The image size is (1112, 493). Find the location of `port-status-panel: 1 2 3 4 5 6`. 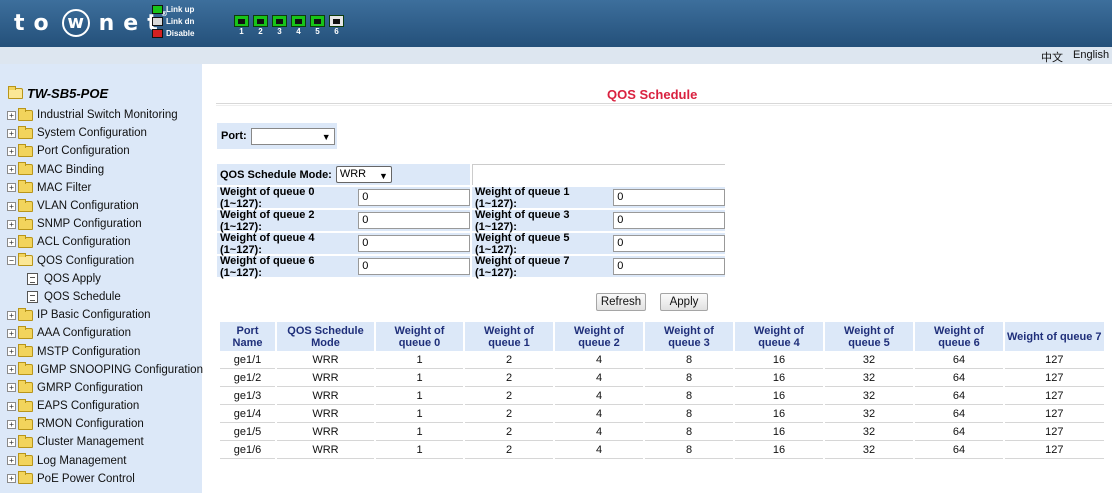

port-status-panel: 1 2 3 4 5 6 is located at coordinates (289, 26).